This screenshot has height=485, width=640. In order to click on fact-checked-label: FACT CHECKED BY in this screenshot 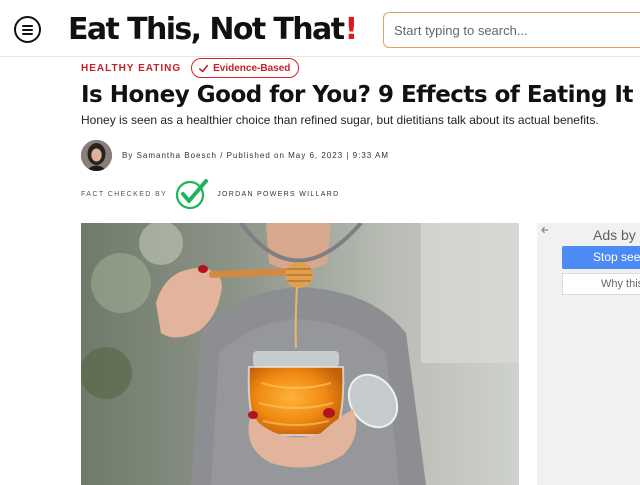, I will do `click(124, 194)`.